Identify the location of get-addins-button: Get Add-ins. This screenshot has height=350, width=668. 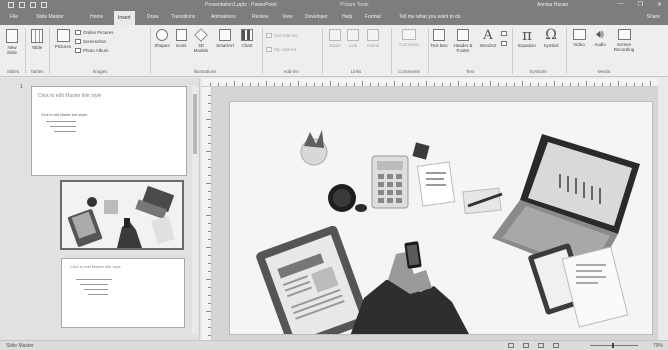
(282, 35).